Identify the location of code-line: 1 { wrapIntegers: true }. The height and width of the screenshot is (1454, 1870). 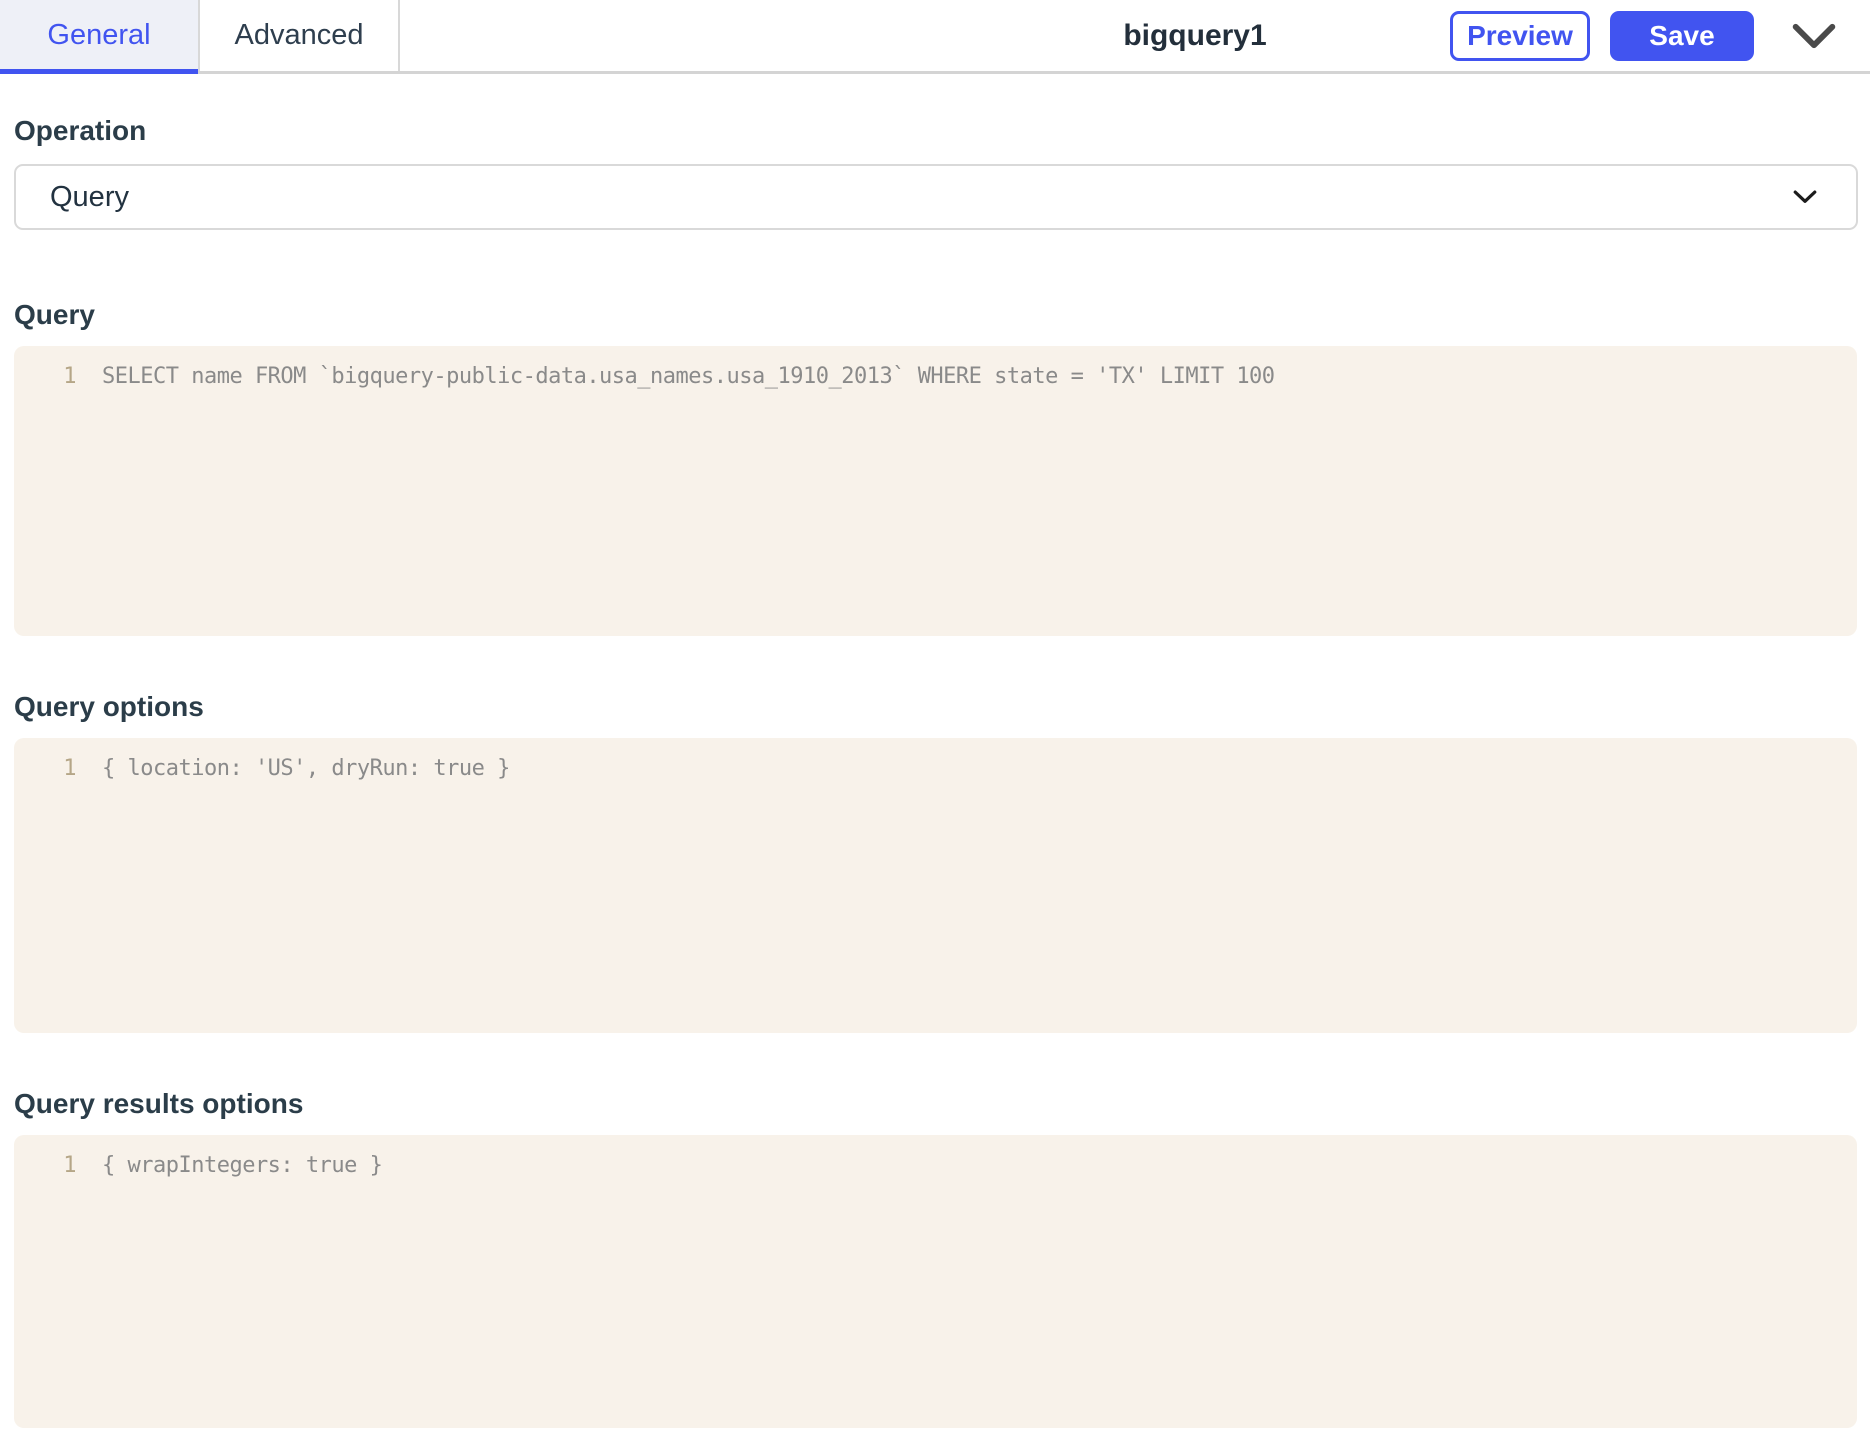
(935, 1166).